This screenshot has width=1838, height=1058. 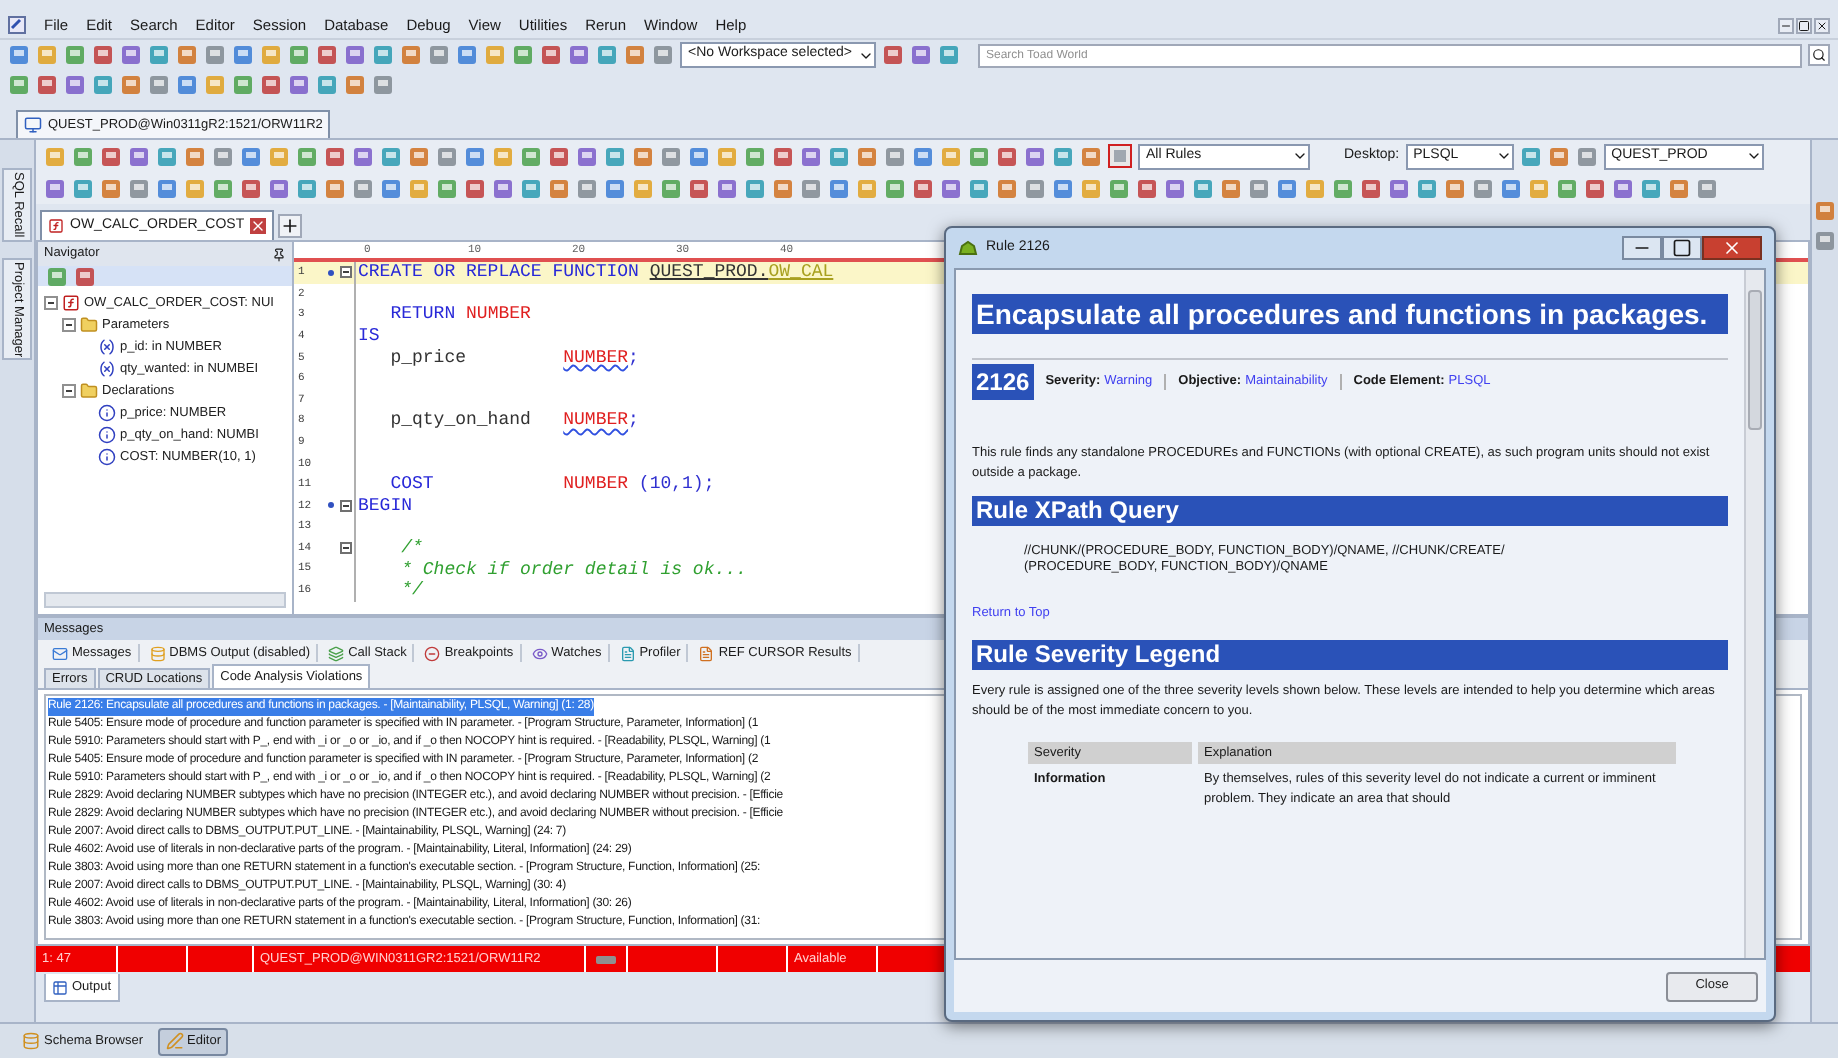 I want to click on close-icon, so click(x=1822, y=25).